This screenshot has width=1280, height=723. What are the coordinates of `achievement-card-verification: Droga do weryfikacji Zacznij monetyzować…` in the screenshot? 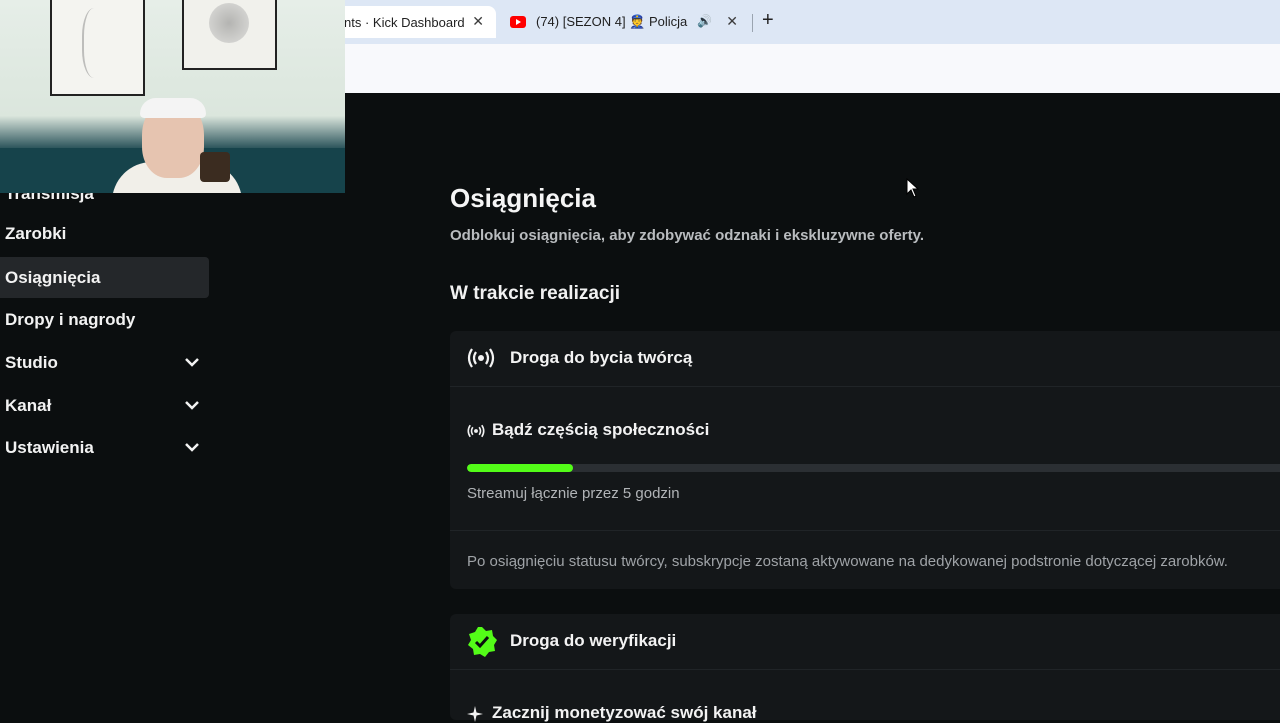 It's located at (865, 668).